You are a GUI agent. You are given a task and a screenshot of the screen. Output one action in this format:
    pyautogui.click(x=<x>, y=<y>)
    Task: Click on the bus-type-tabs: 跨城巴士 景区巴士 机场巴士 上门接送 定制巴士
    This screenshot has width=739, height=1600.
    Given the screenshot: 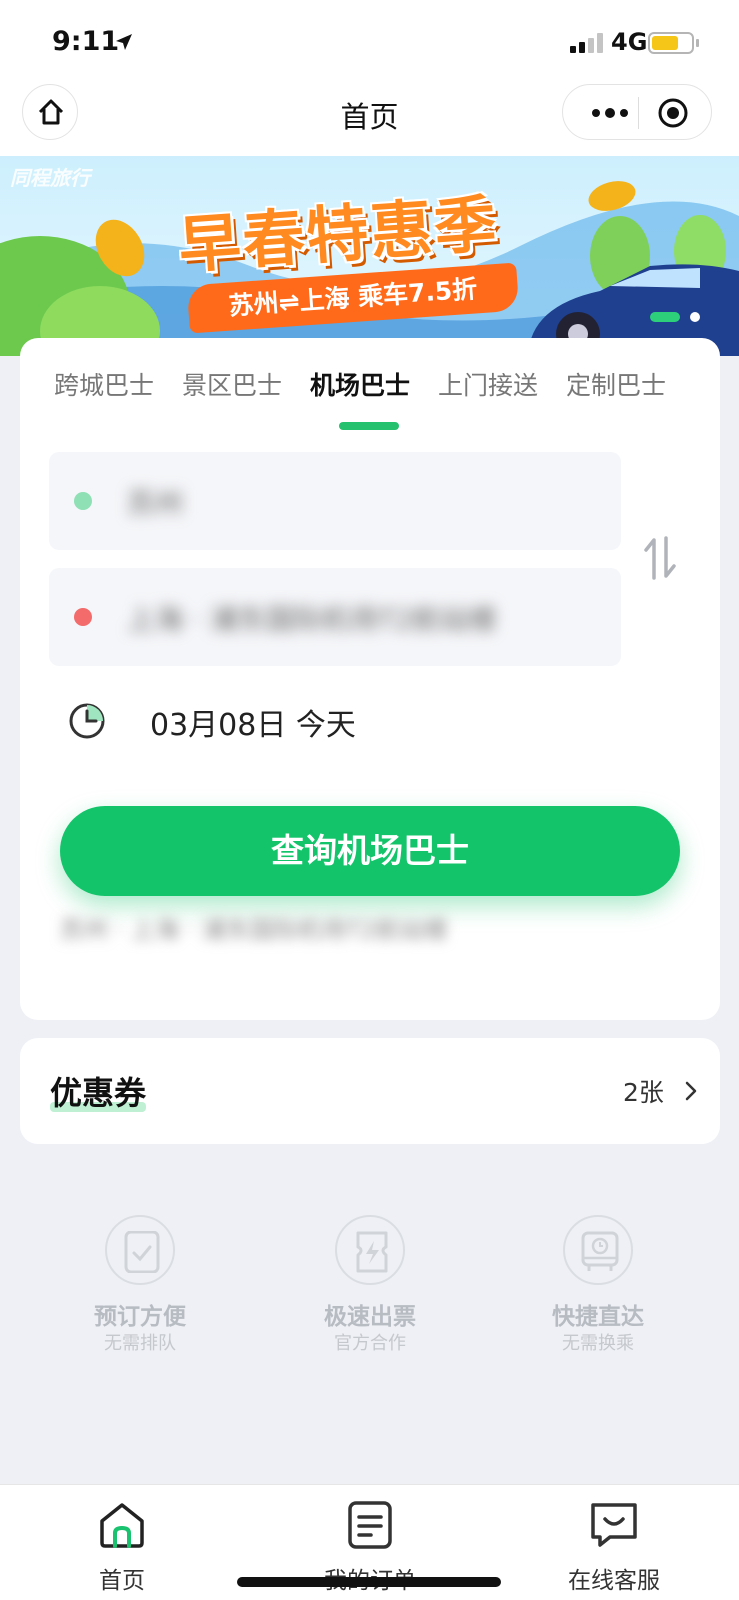 What is the action you would take?
    pyautogui.click(x=370, y=391)
    